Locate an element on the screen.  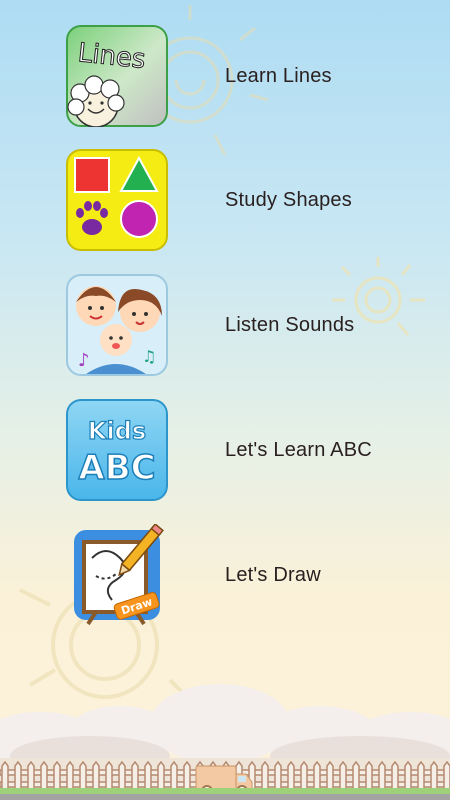
family-sounds-icon: ♪ ♫ is located at coordinates (117, 325).